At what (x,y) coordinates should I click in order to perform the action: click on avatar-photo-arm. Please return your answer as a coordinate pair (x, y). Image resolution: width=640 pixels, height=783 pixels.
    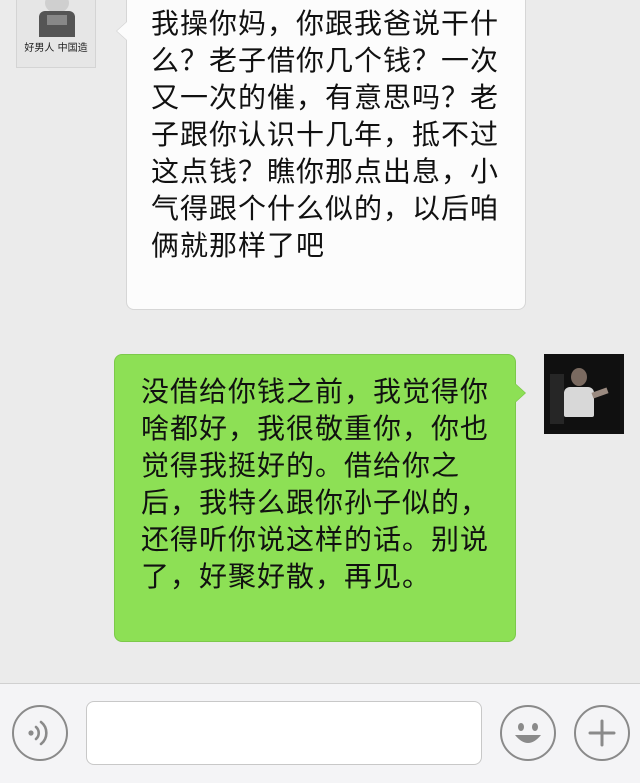
    Looking at the image, I should click on (600, 393).